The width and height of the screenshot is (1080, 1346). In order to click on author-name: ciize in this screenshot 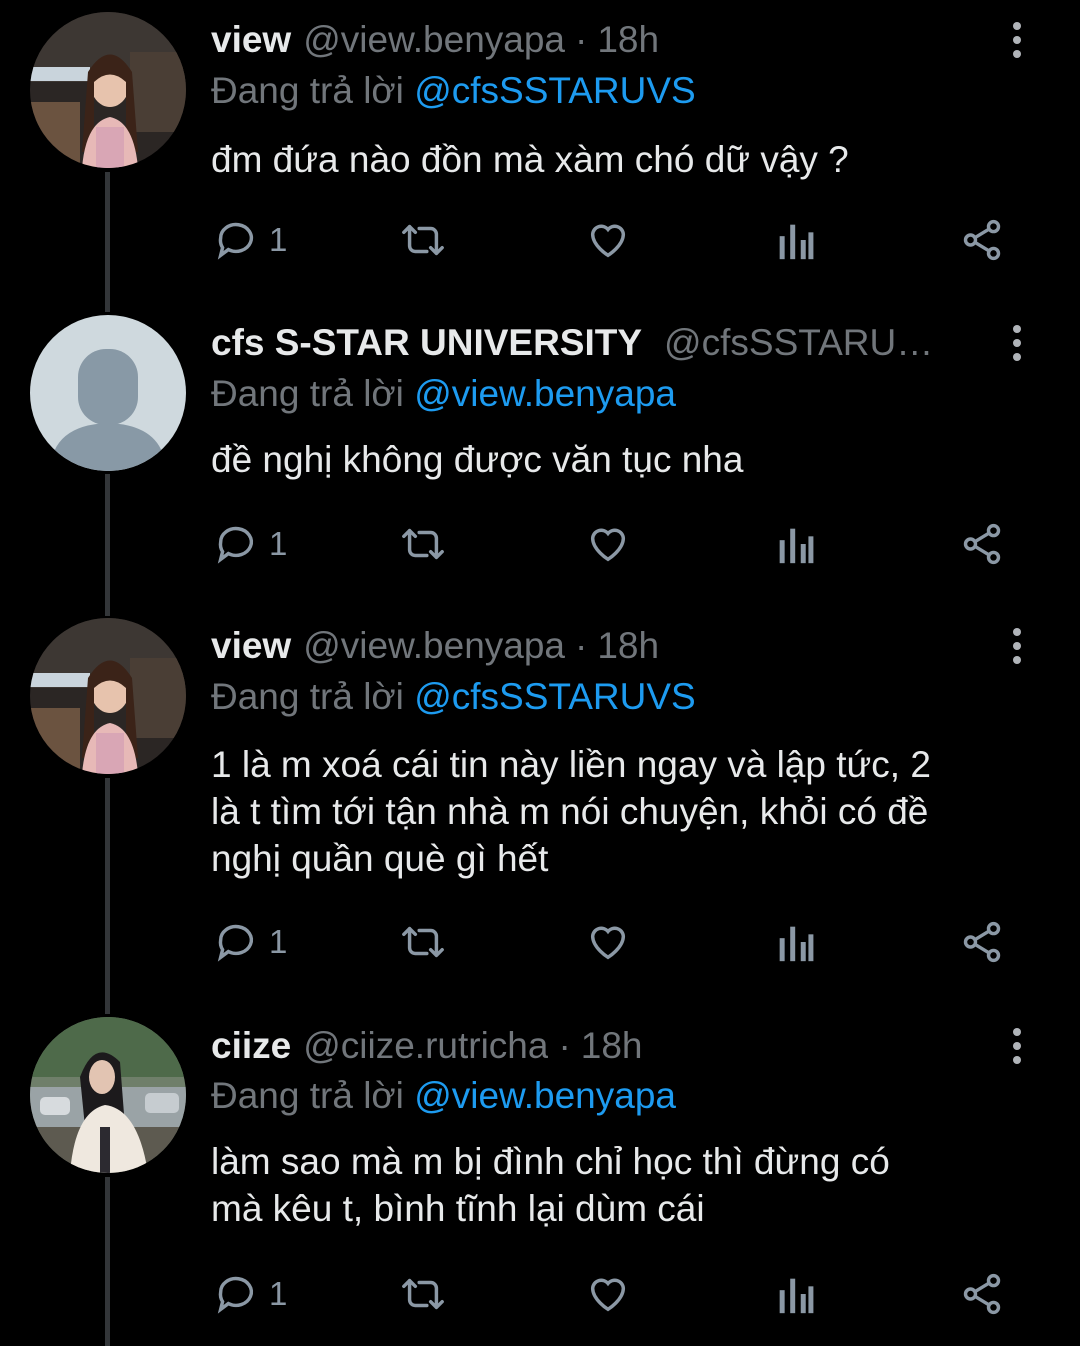, I will do `click(251, 1046)`.